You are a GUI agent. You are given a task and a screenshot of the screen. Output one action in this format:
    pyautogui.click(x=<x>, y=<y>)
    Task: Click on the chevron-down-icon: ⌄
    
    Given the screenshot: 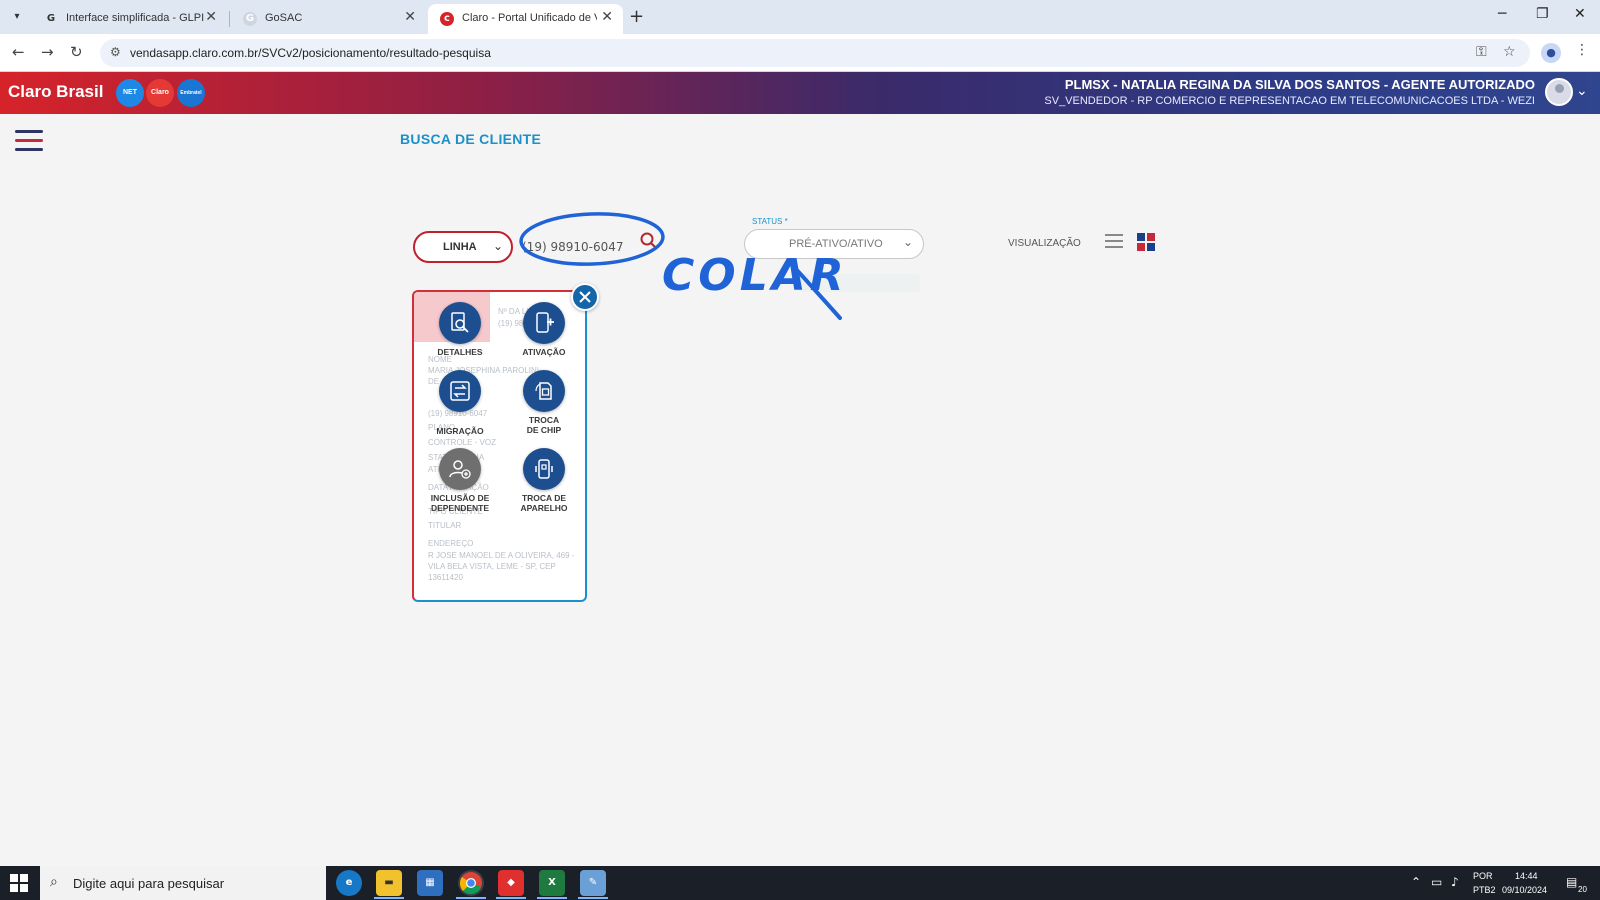 What is the action you would take?
    pyautogui.click(x=1582, y=91)
    